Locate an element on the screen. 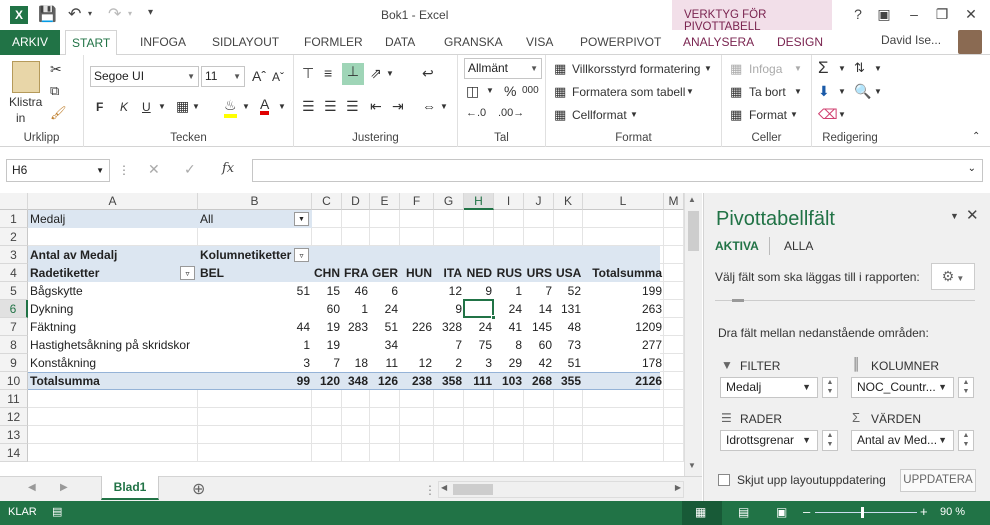  filter-label-cell: Medalj is located at coordinates (113, 219).